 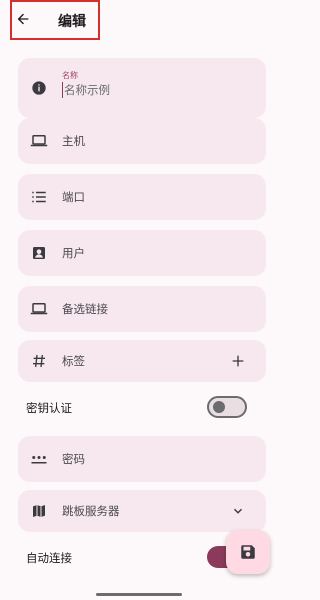 What do you see at coordinates (142, 309) in the screenshot?
I see `alt-links-field: 备选链接` at bounding box center [142, 309].